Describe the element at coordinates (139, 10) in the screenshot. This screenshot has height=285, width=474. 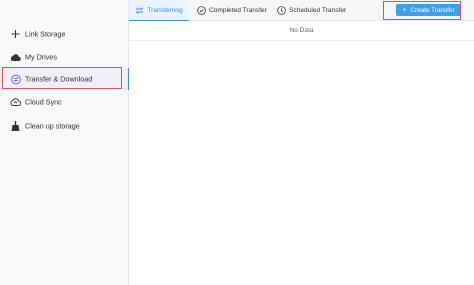
I see `transfer-arrows-icon` at that location.